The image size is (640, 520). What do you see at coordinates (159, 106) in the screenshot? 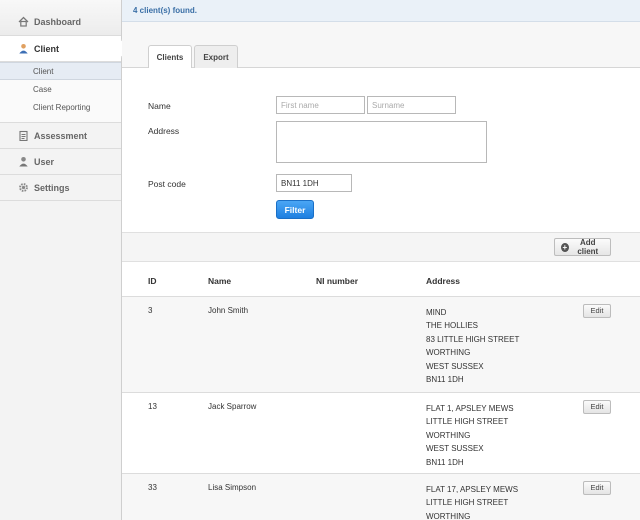
I see `name-label: Name` at bounding box center [159, 106].